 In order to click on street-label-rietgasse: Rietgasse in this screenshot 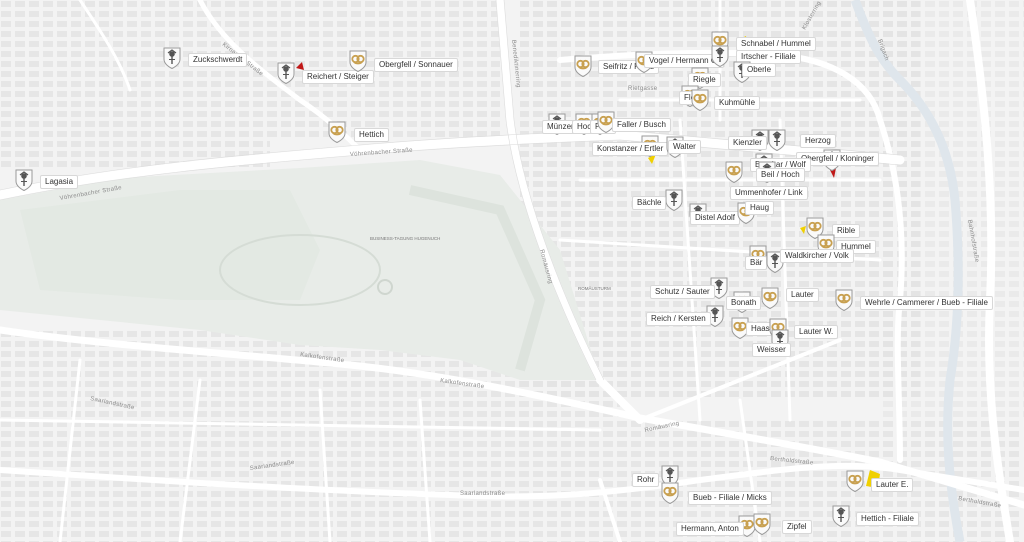, I will do `click(643, 89)`.